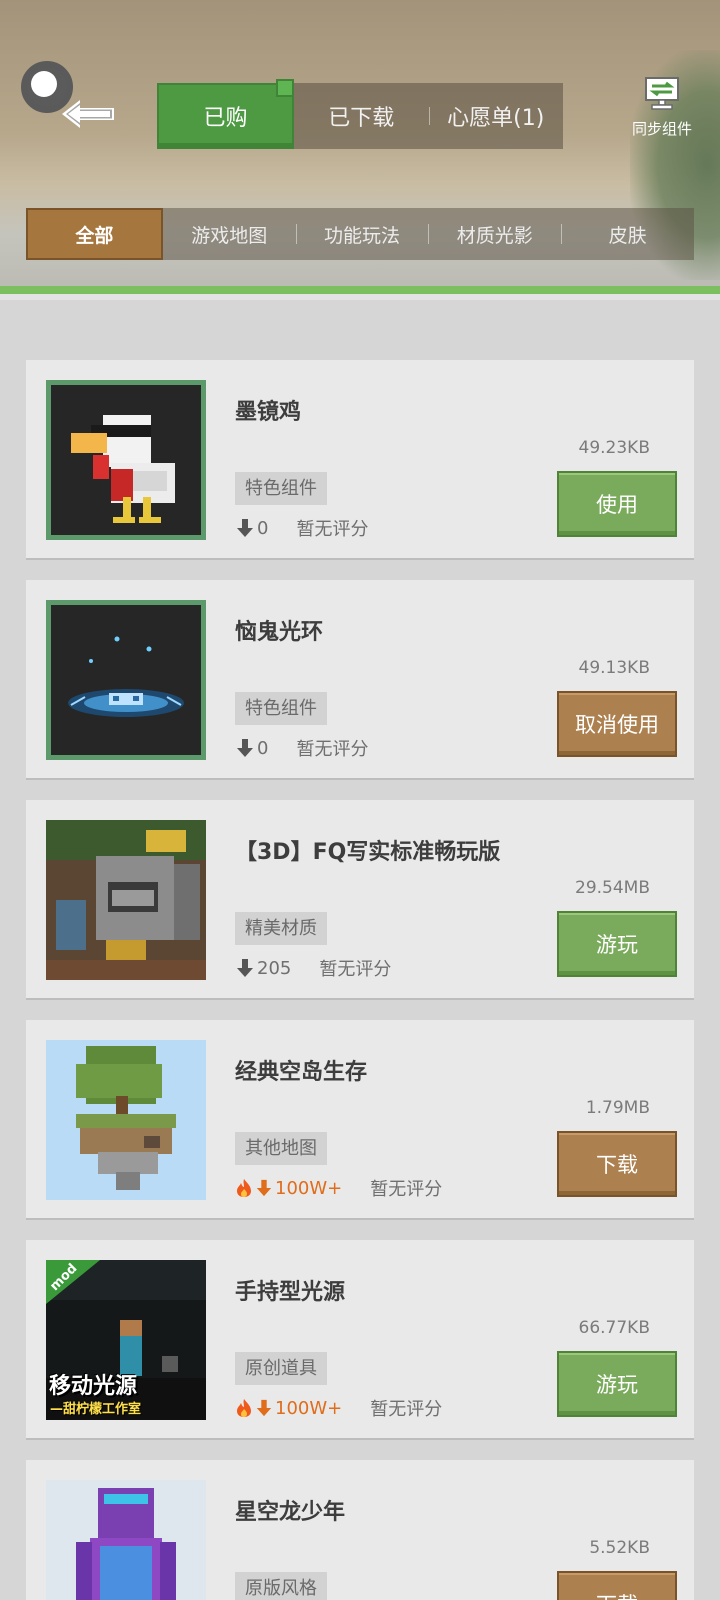 This screenshot has width=720, height=1600. I want to click on item-stats: 205 暂无评分, so click(313, 968).